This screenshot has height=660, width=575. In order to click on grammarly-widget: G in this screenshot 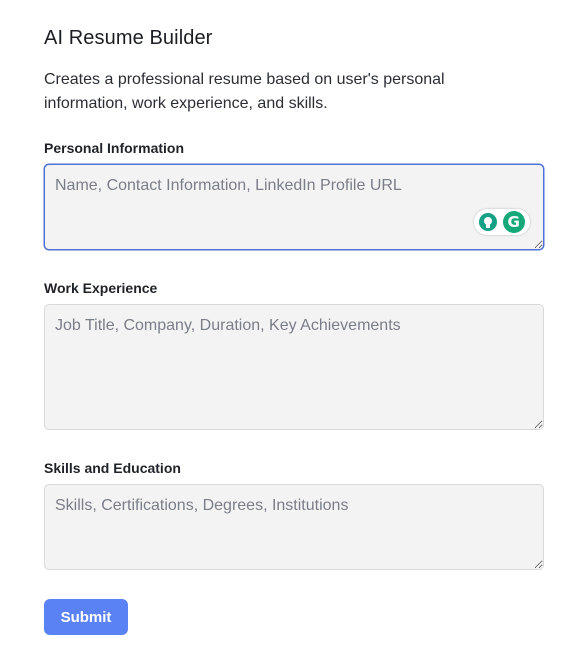, I will do `click(502, 222)`.